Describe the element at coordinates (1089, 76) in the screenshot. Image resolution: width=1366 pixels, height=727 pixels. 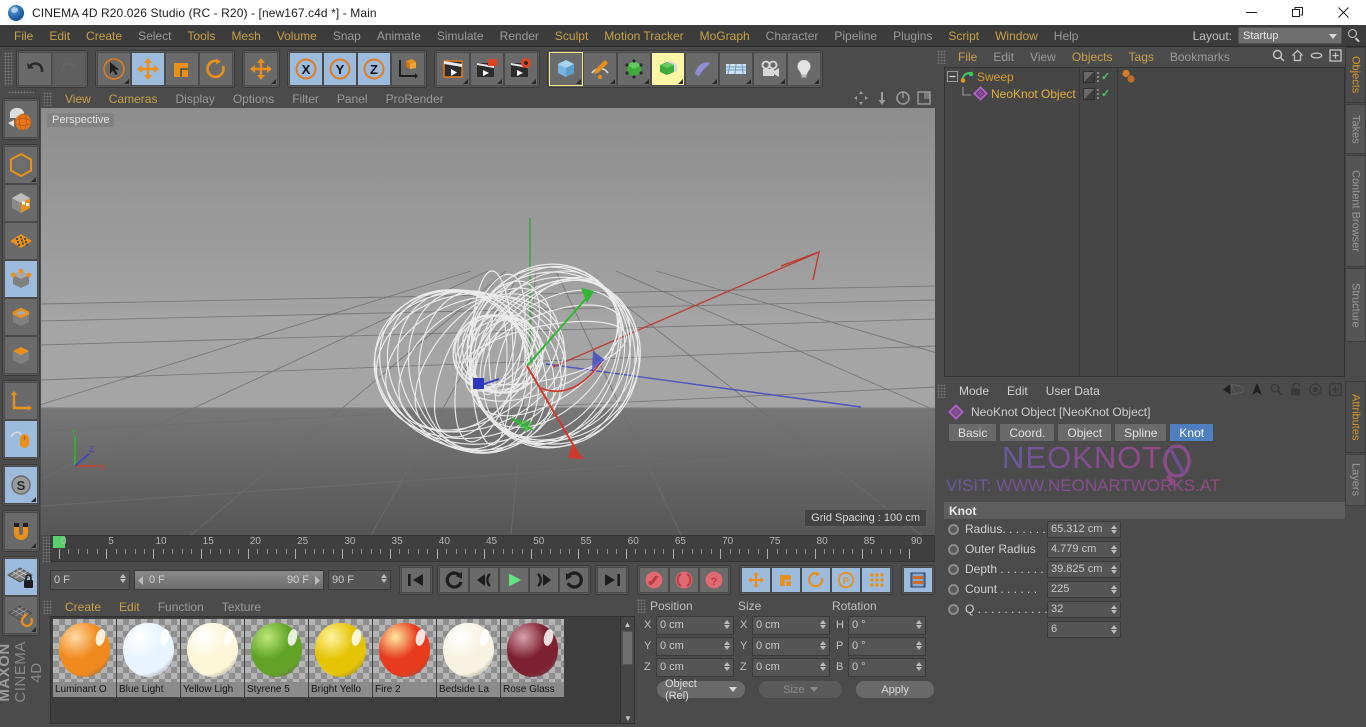
I see `visibility-editor-icon` at that location.